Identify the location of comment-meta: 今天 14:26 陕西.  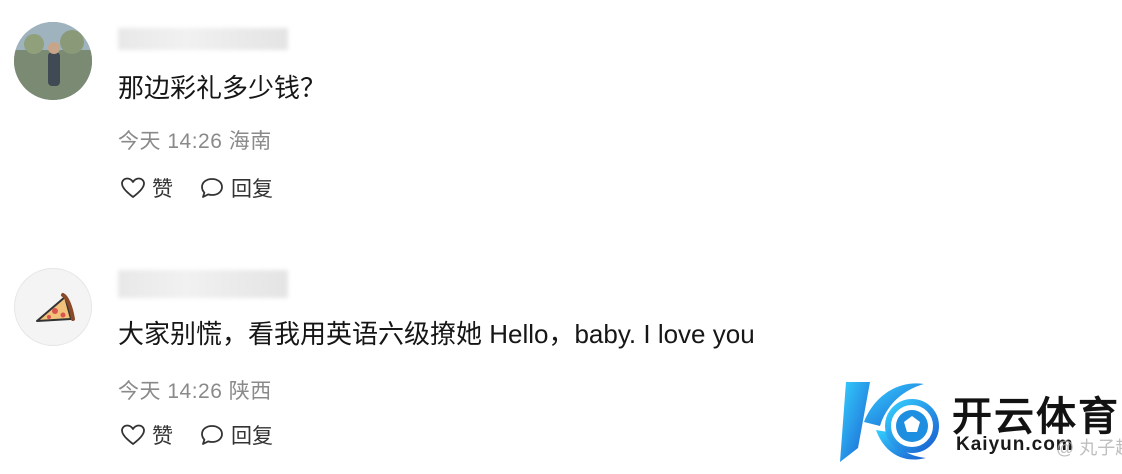
(195, 391).